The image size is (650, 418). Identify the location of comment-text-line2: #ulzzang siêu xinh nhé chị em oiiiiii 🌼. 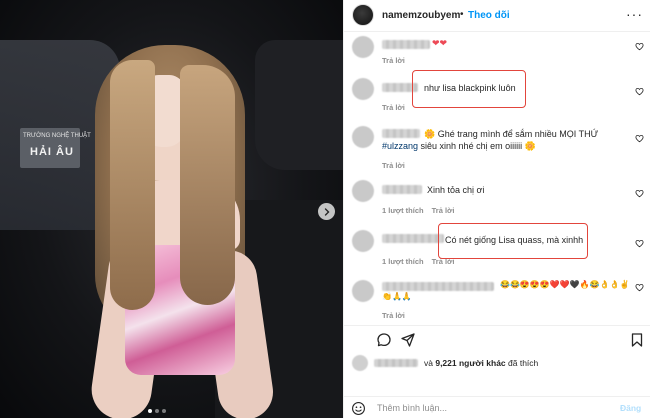
(459, 146).